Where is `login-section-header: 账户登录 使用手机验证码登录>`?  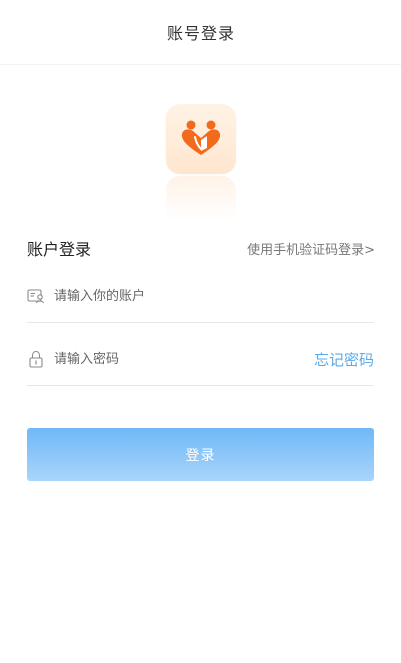 login-section-header: 账户登录 使用手机验证码登录> is located at coordinates (201, 248).